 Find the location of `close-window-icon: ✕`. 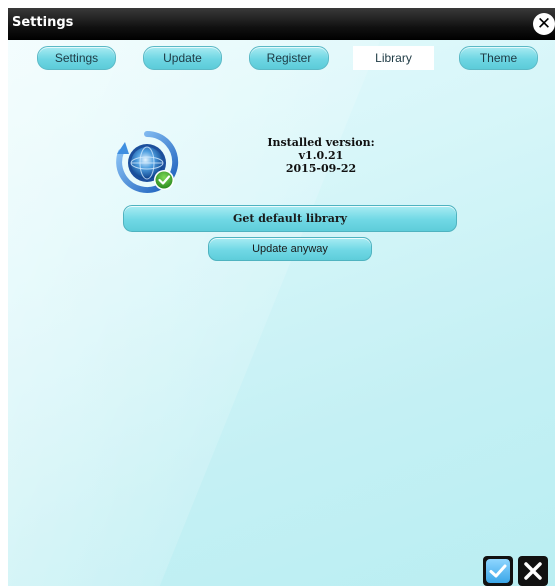

close-window-icon: ✕ is located at coordinates (544, 24).